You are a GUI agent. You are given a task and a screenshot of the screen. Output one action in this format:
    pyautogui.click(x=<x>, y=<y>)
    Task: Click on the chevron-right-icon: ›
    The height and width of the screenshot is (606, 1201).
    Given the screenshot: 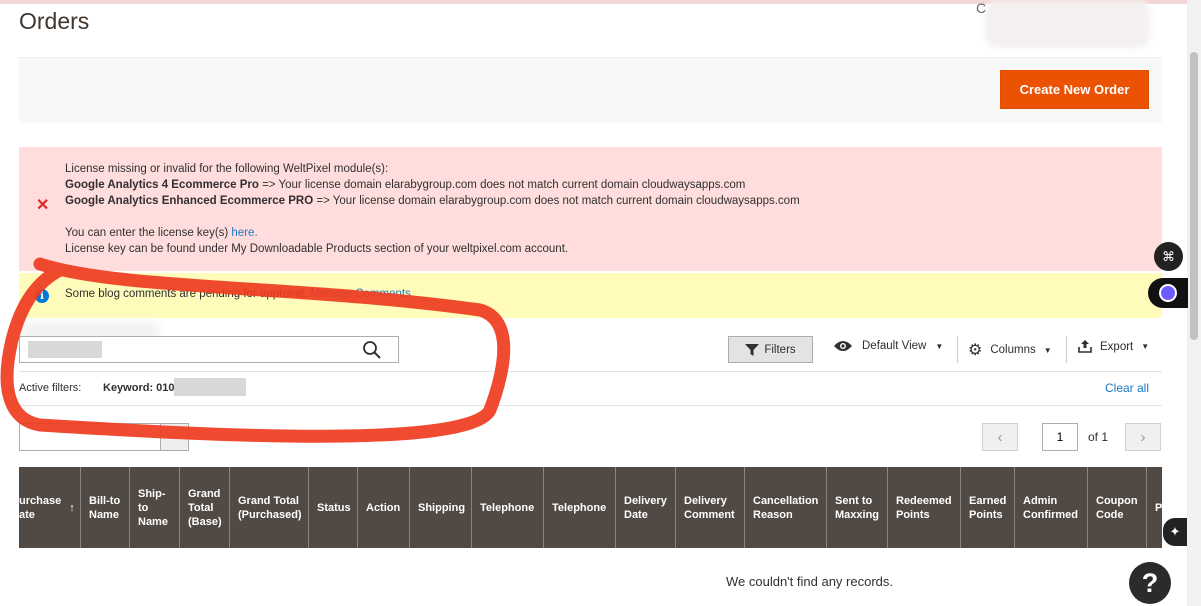 What is the action you would take?
    pyautogui.click(x=1143, y=437)
    